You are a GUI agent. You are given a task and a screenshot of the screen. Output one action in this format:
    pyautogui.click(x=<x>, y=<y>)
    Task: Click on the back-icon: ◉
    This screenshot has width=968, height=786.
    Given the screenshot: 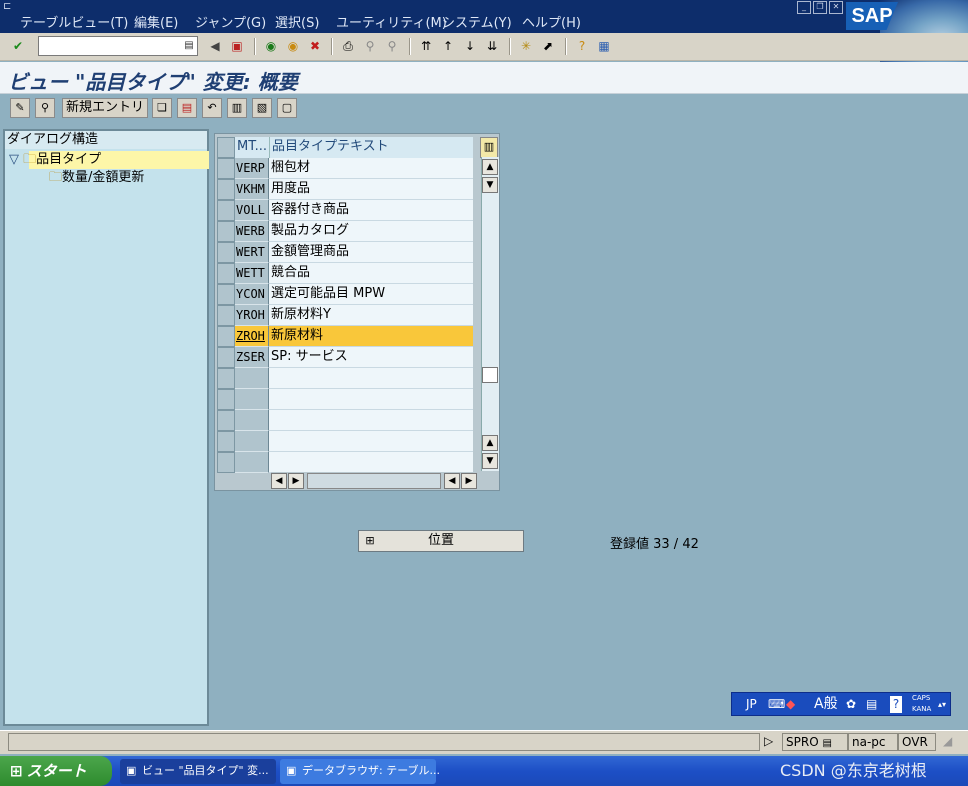 What is the action you would take?
    pyautogui.click(x=271, y=46)
    